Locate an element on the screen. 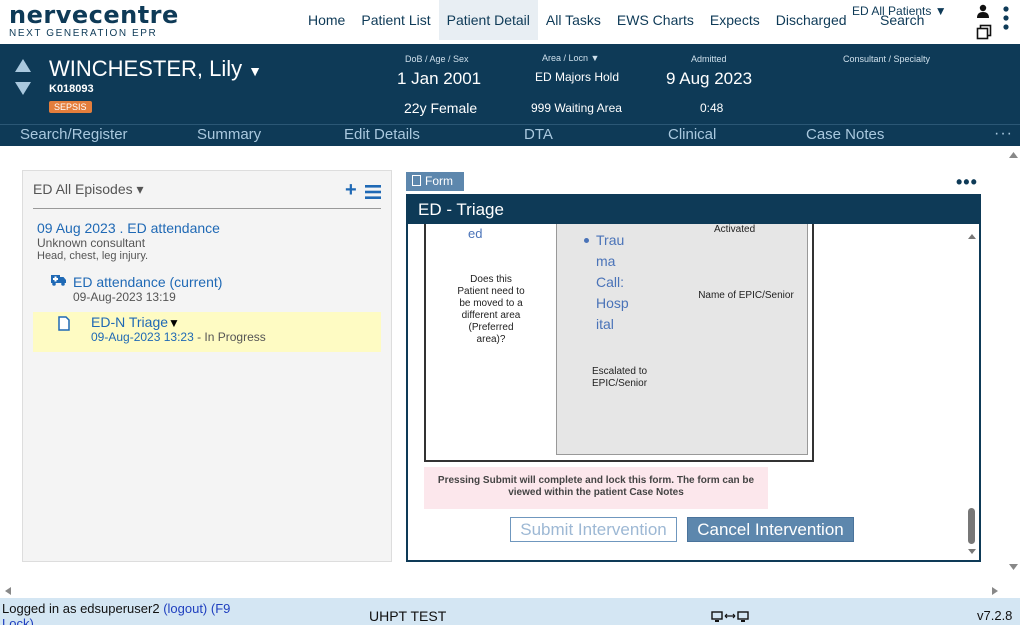 The image size is (1020, 625). logo-tagline: NEXT GENERATION EPR is located at coordinates (83, 33).